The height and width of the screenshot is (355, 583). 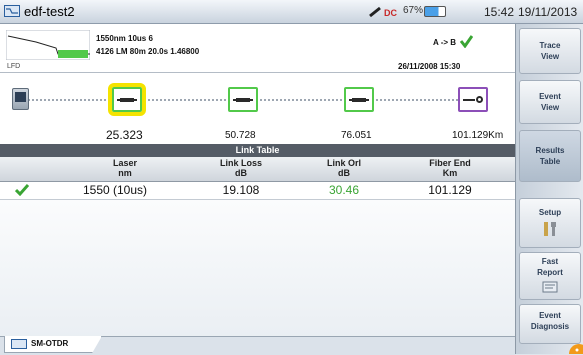 I want to click on otdr-tab-icon, so click(x=19, y=344).